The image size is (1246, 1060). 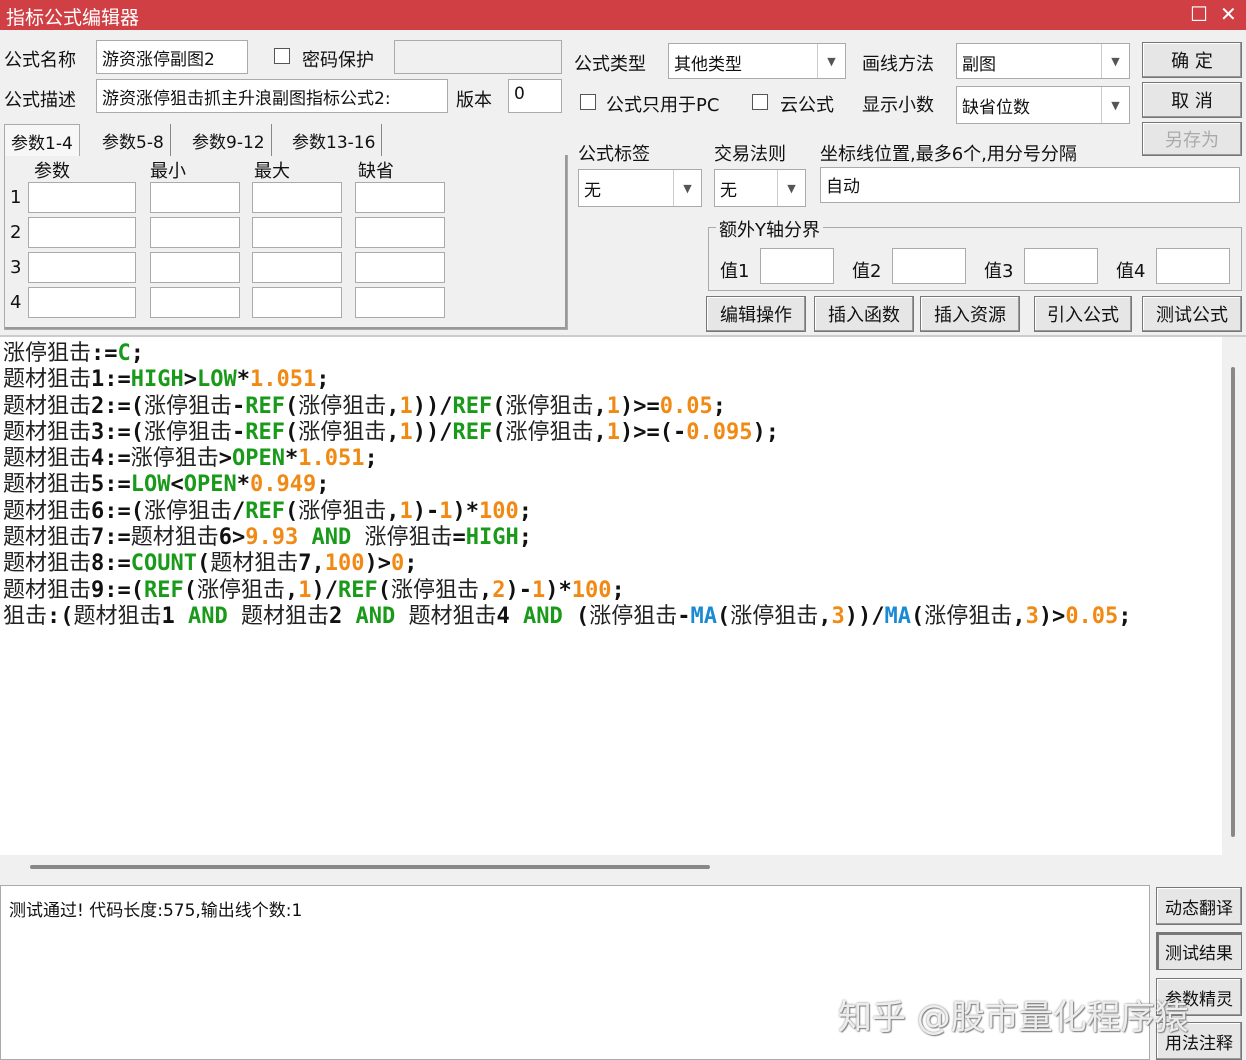 What do you see at coordinates (398, 564) in the screenshot?
I see `code-token: 0` at bounding box center [398, 564].